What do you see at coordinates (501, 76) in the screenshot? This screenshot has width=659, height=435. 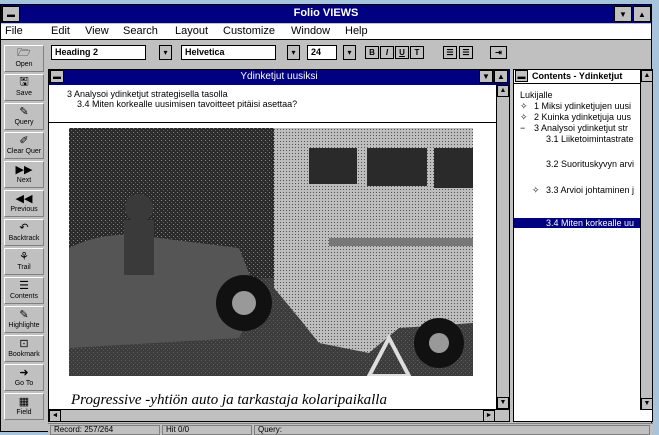 I see `document-maximize-icon: ▲` at bounding box center [501, 76].